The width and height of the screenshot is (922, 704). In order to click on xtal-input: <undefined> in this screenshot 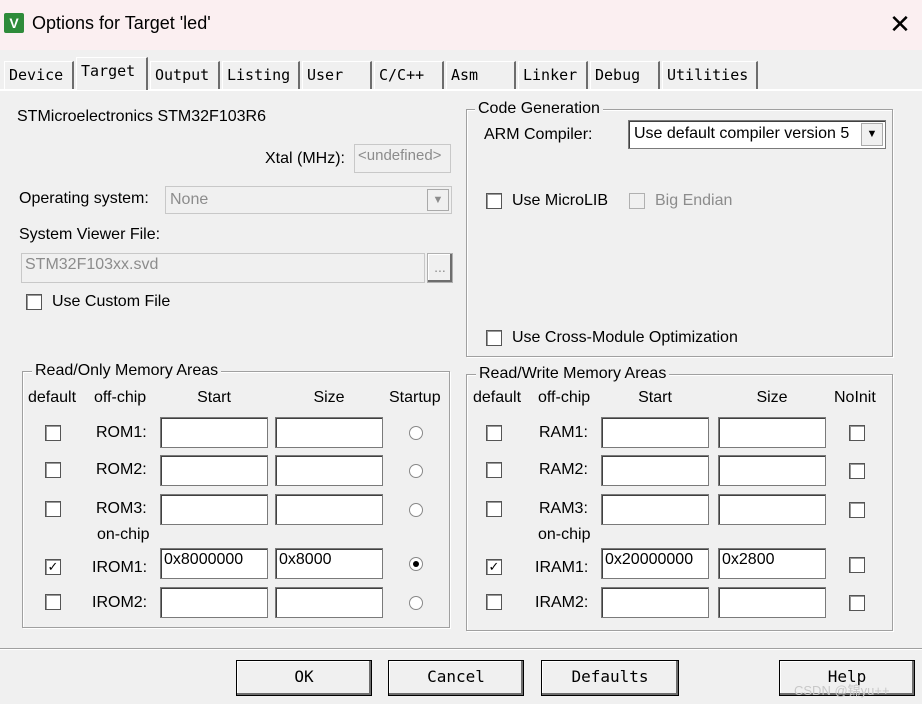, I will do `click(402, 158)`.